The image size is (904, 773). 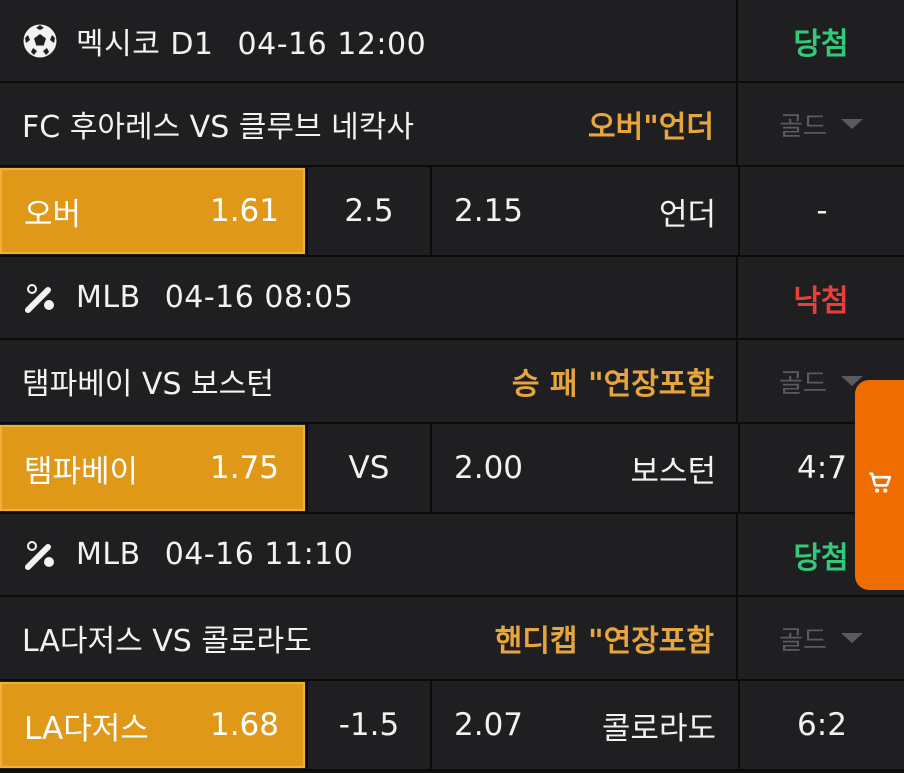 What do you see at coordinates (650, 127) in the screenshot?
I see `bet-type: 오버"언더` at bounding box center [650, 127].